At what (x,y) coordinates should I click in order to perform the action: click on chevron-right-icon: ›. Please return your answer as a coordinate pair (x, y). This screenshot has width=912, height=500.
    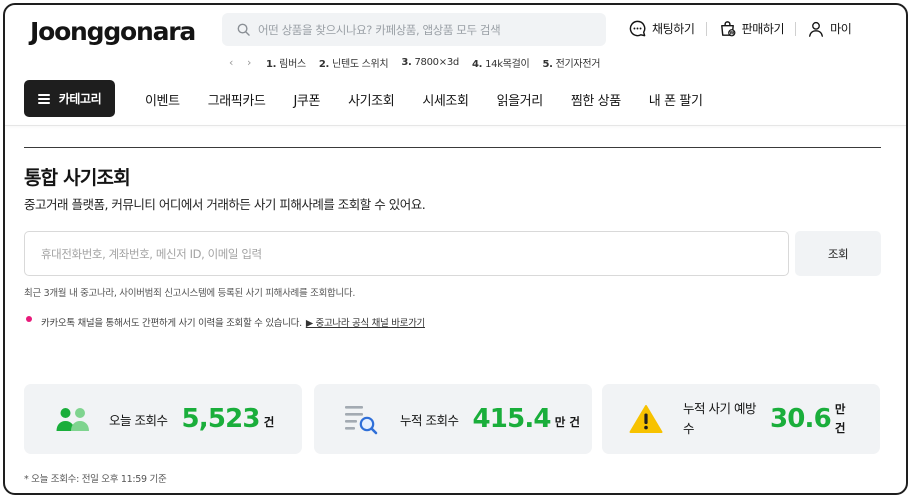
    Looking at the image, I should click on (249, 62).